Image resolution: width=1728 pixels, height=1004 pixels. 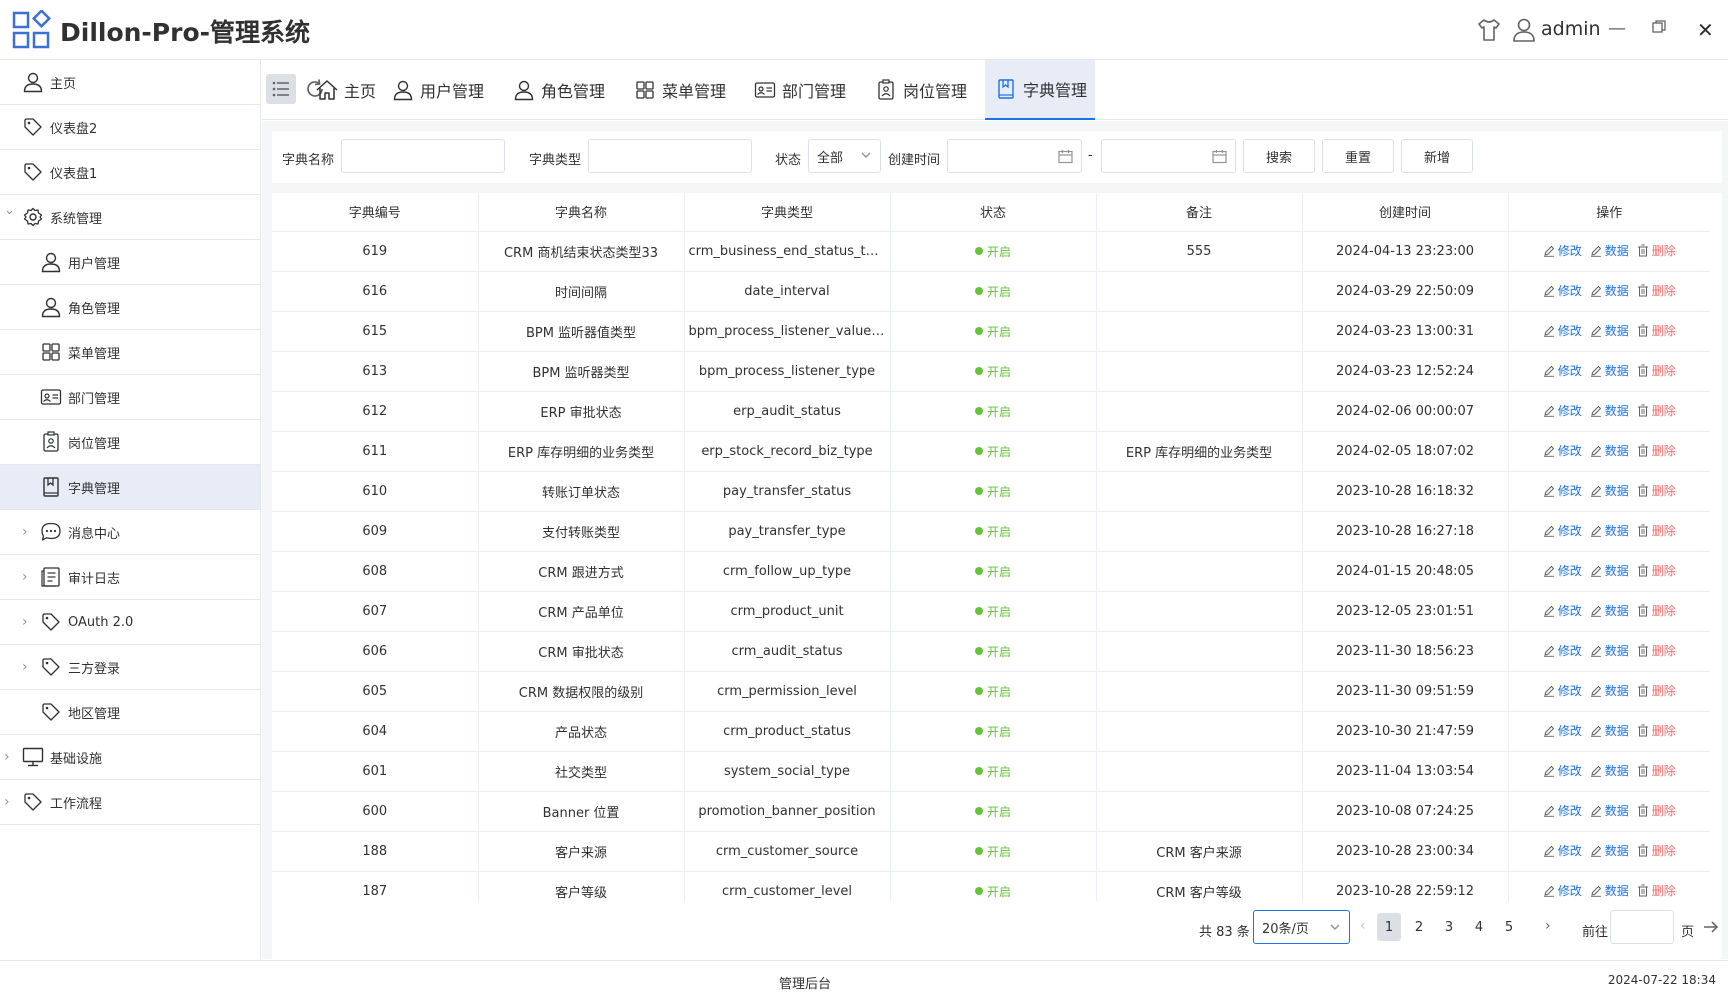 I want to click on sidebar-item-12: › OAuth 2.0, so click(x=130, y=622).